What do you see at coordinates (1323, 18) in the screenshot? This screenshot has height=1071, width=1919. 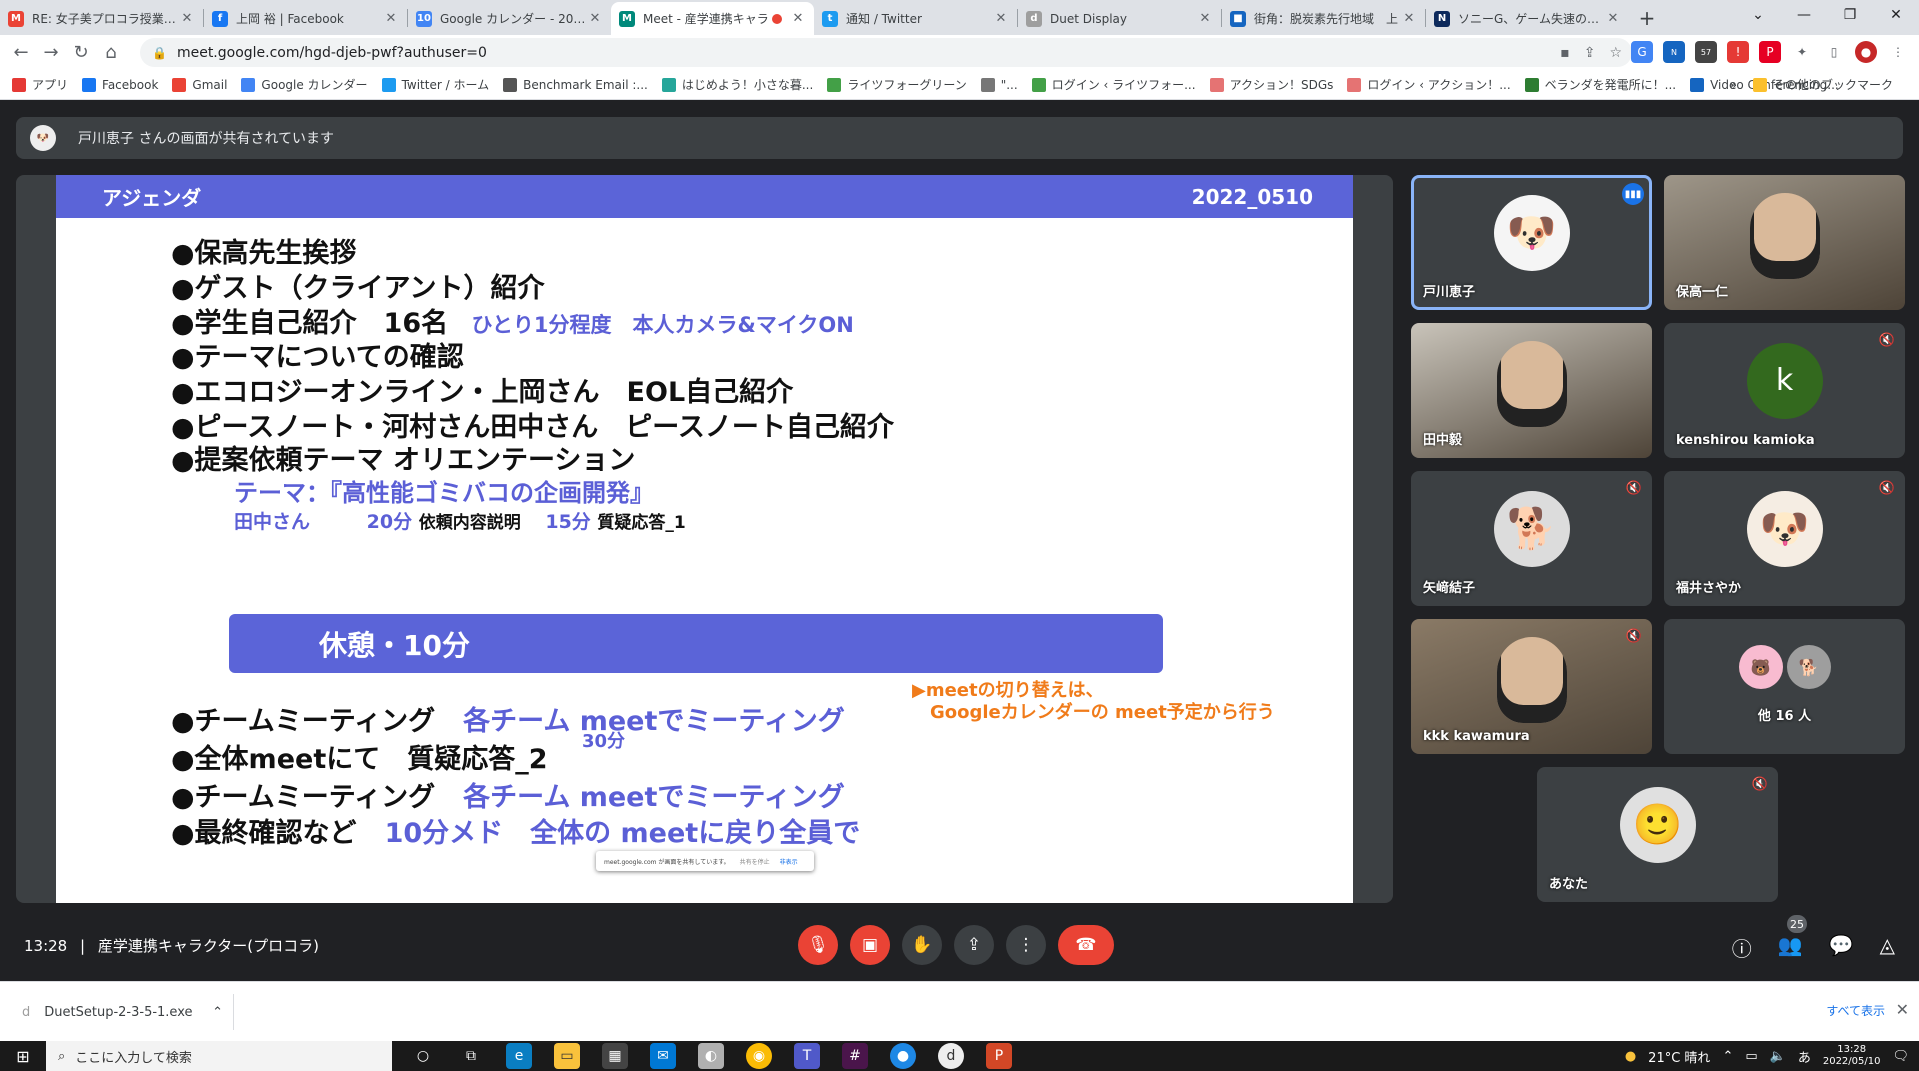 I see `browser-tab: ■ 街角：脱炭素先行地域 上 ✕` at bounding box center [1323, 18].